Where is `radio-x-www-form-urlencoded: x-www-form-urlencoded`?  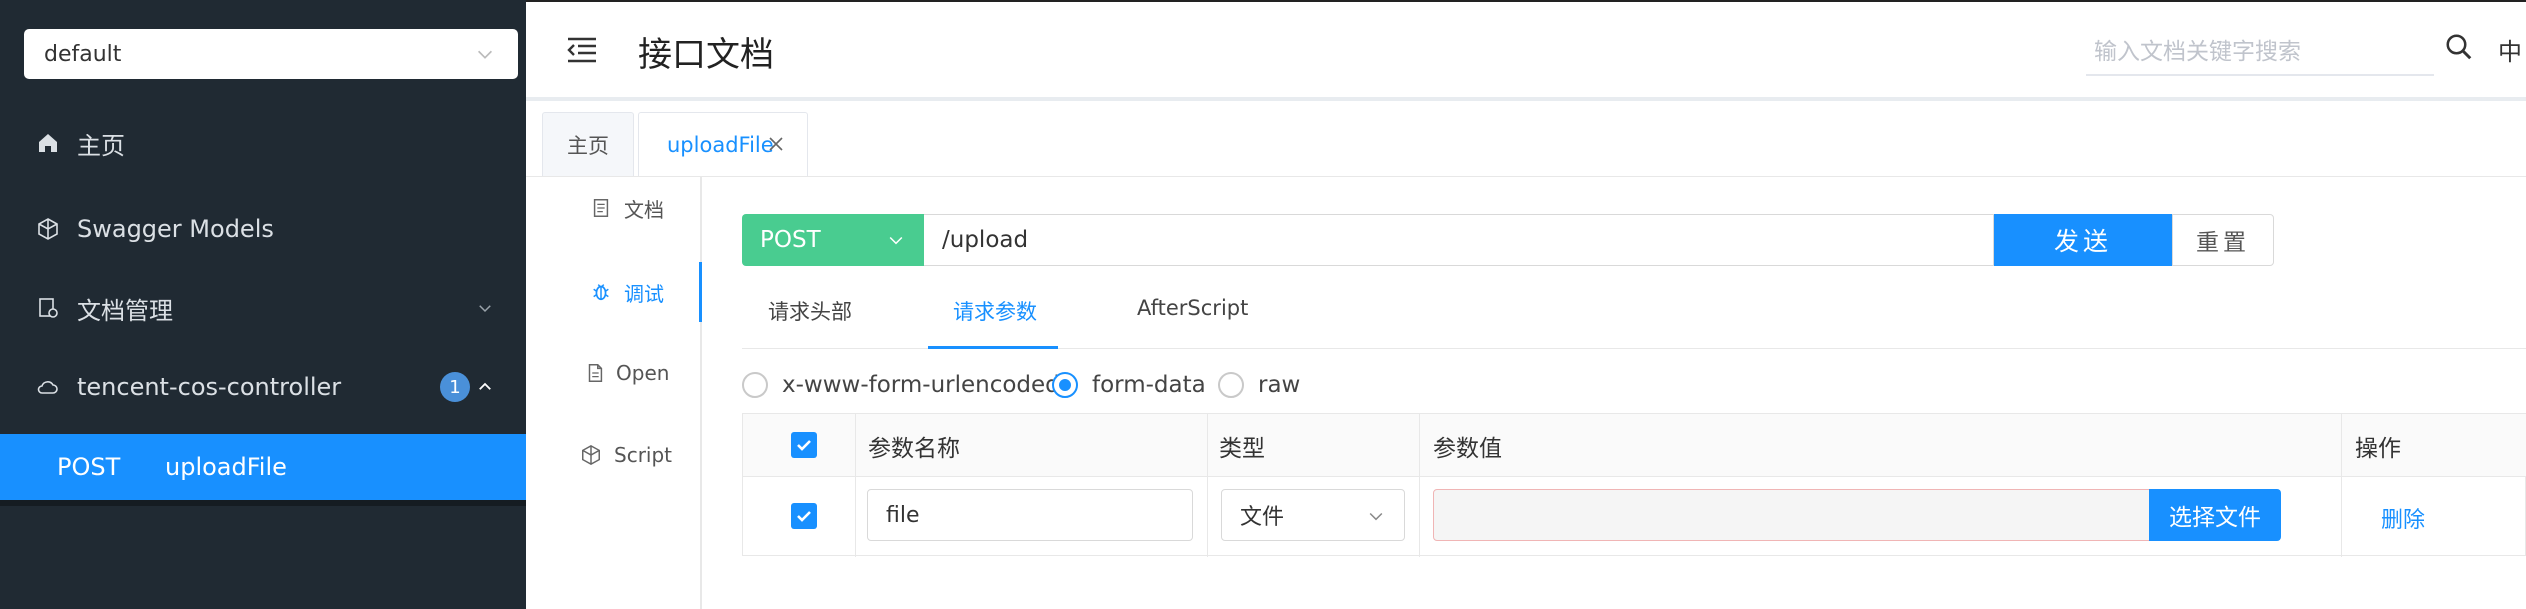 radio-x-www-form-urlencoded: x-www-form-urlencoded is located at coordinates (901, 385).